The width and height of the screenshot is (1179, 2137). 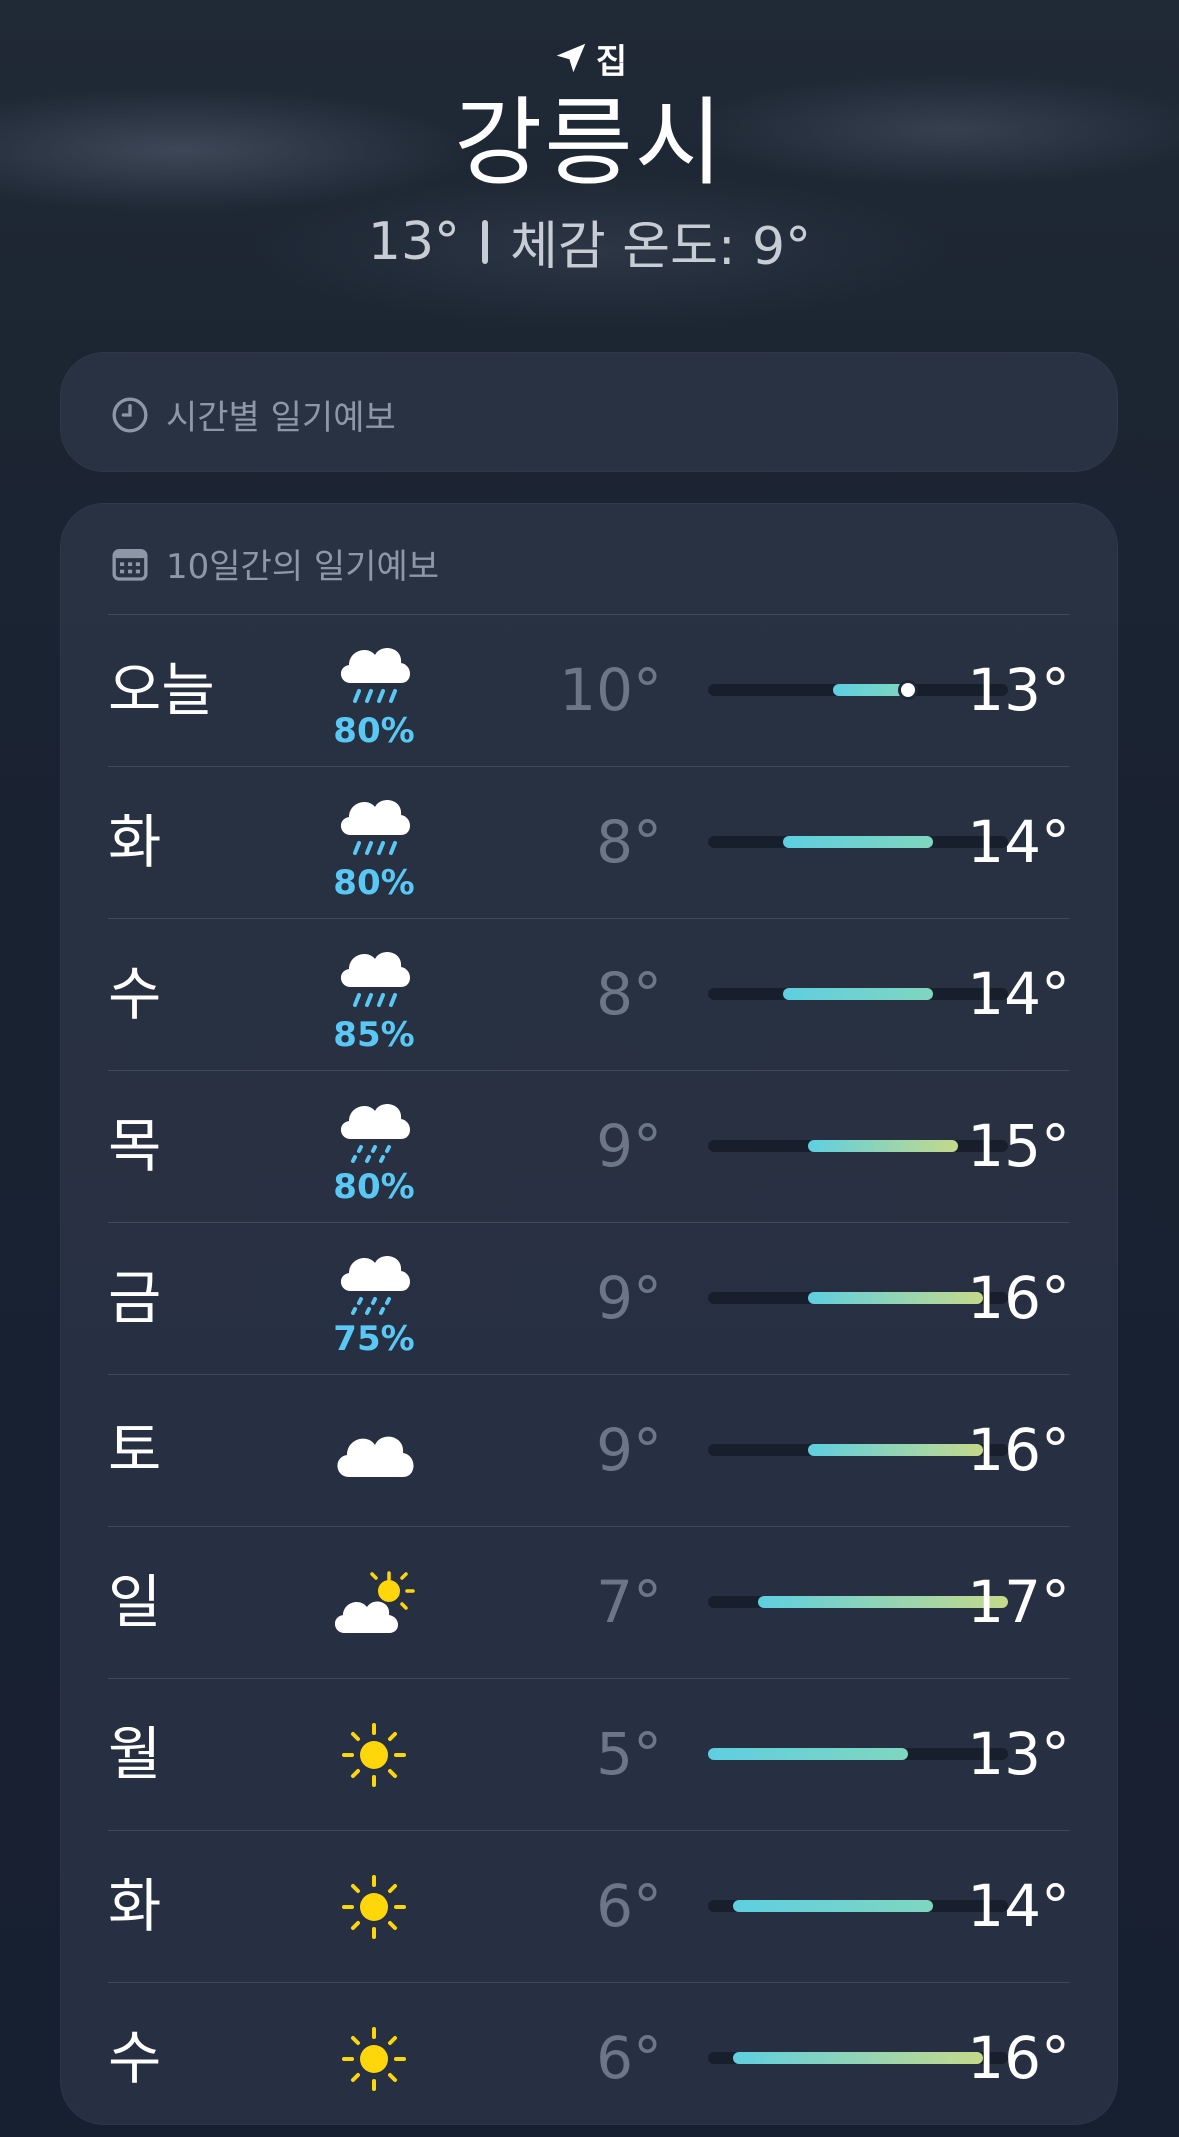 What do you see at coordinates (135, 1754) in the screenshot?
I see `forecast-day: 월` at bounding box center [135, 1754].